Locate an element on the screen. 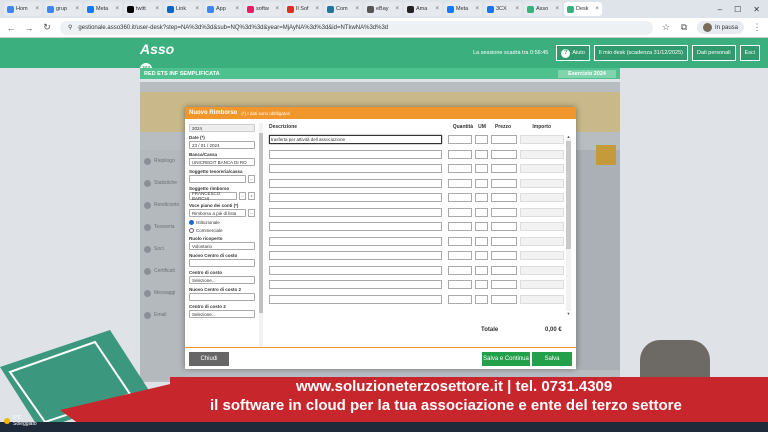  left-scrollbar is located at coordinates (261, 235).